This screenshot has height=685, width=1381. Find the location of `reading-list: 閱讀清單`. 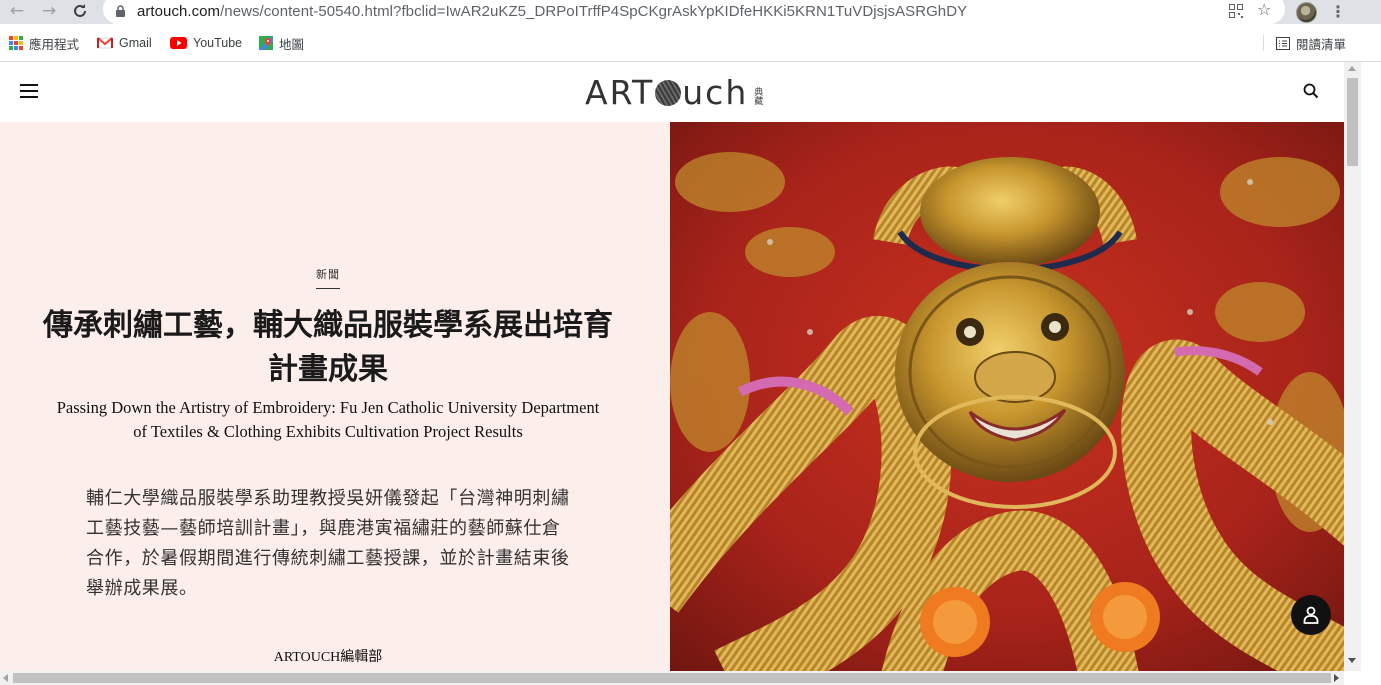

reading-list: 閱讀清單 is located at coordinates (1311, 43).